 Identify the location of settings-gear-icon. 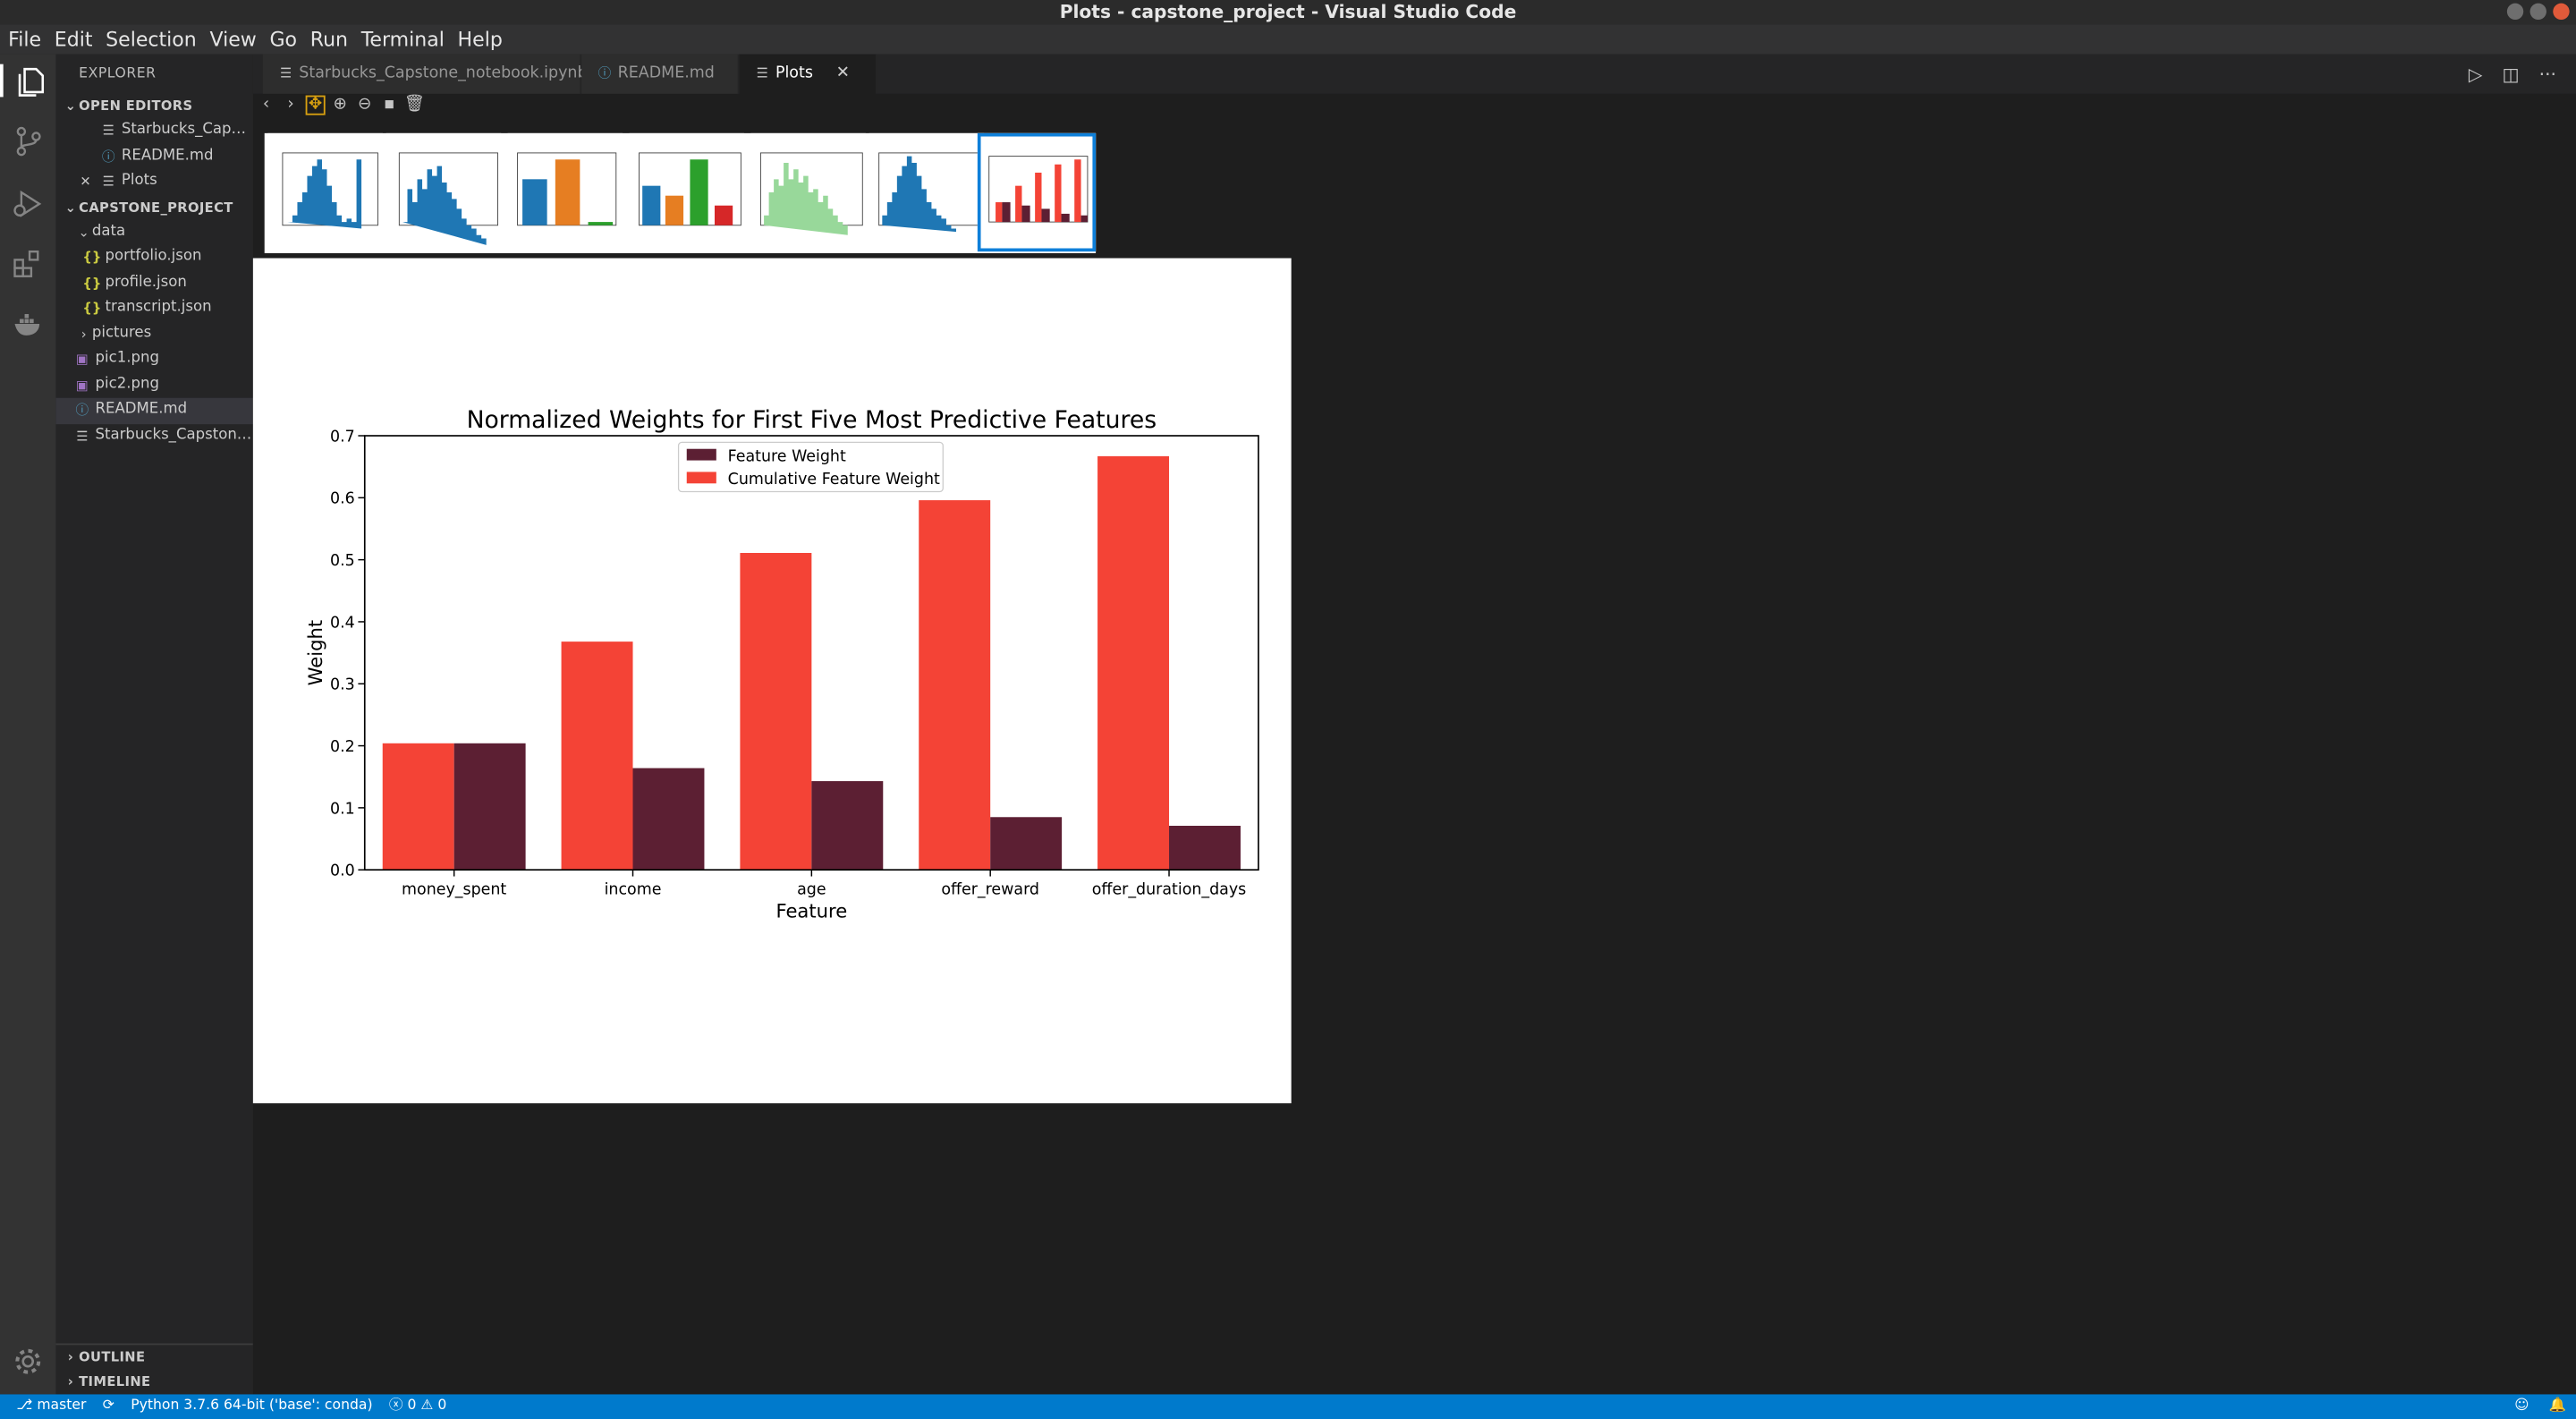
(28, 1361).